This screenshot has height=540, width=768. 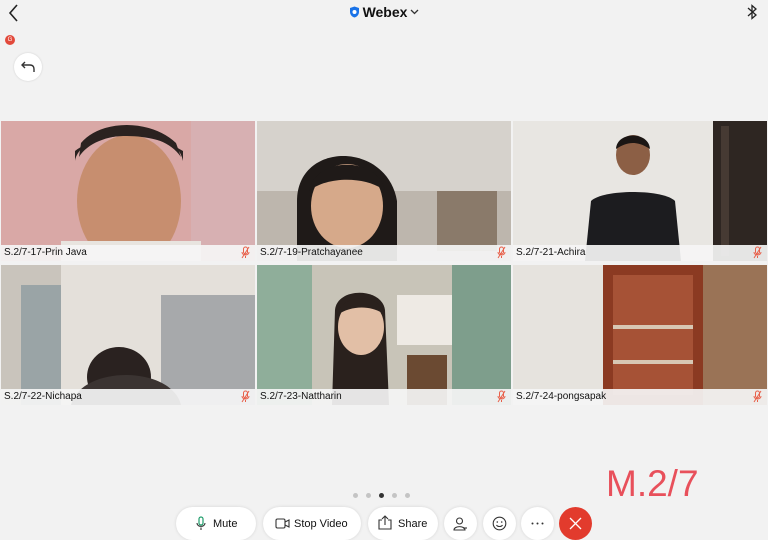 I want to click on close-icon, so click(x=575, y=523).